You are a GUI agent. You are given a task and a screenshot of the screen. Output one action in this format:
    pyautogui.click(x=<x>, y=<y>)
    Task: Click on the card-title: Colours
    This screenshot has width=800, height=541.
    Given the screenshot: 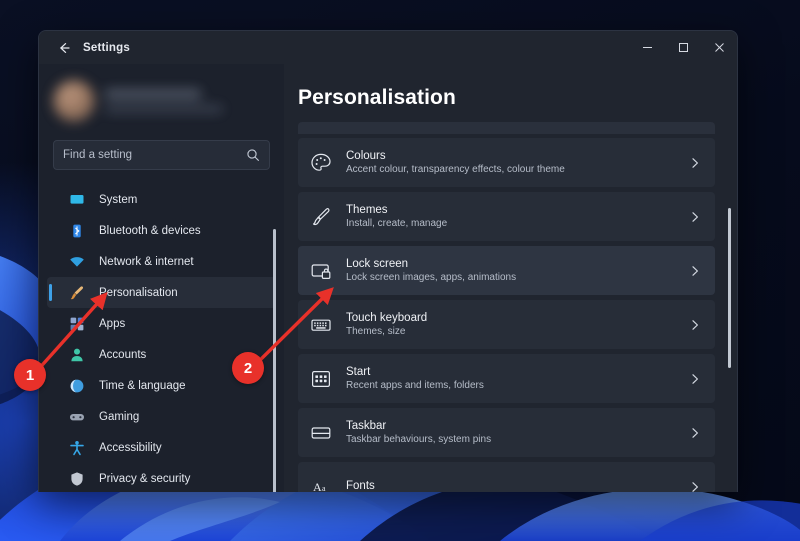 What is the action you would take?
    pyautogui.click(x=366, y=156)
    